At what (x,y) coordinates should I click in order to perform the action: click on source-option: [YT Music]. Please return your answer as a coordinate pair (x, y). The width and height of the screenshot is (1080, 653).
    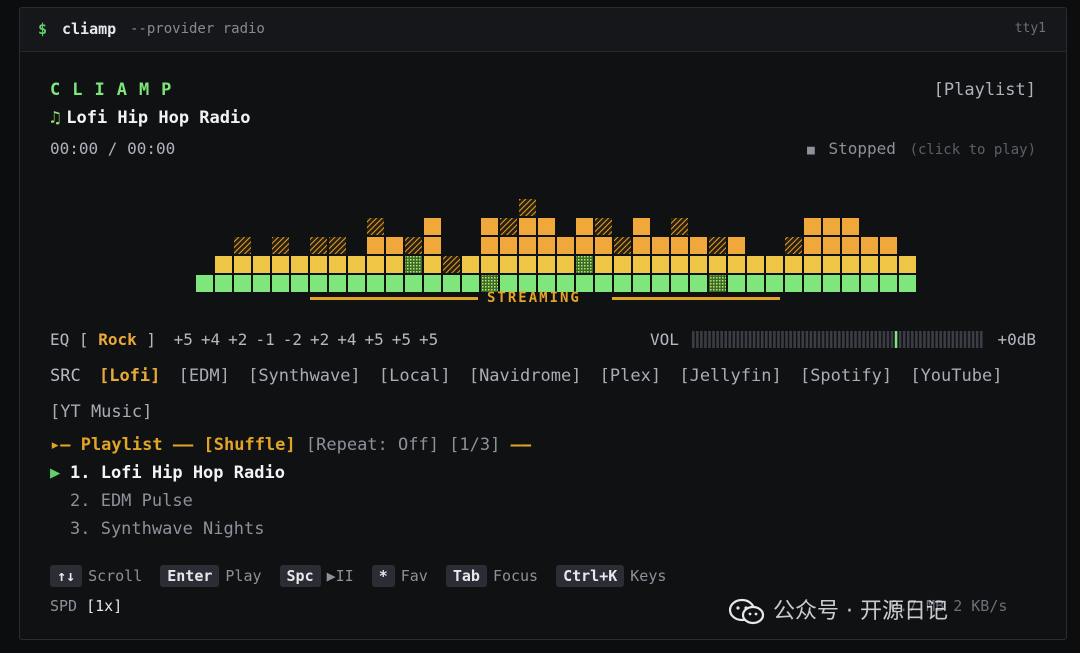
    Looking at the image, I should click on (101, 412).